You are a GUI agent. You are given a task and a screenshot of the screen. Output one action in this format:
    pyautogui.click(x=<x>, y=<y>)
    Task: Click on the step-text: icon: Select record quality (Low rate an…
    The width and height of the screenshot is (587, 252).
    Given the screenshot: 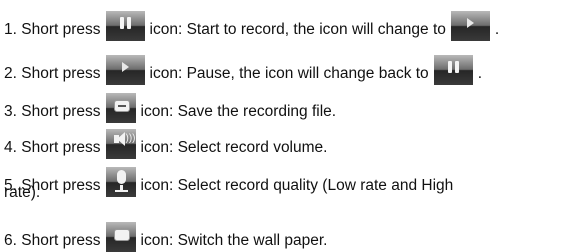 What is the action you would take?
    pyautogui.click(x=297, y=185)
    